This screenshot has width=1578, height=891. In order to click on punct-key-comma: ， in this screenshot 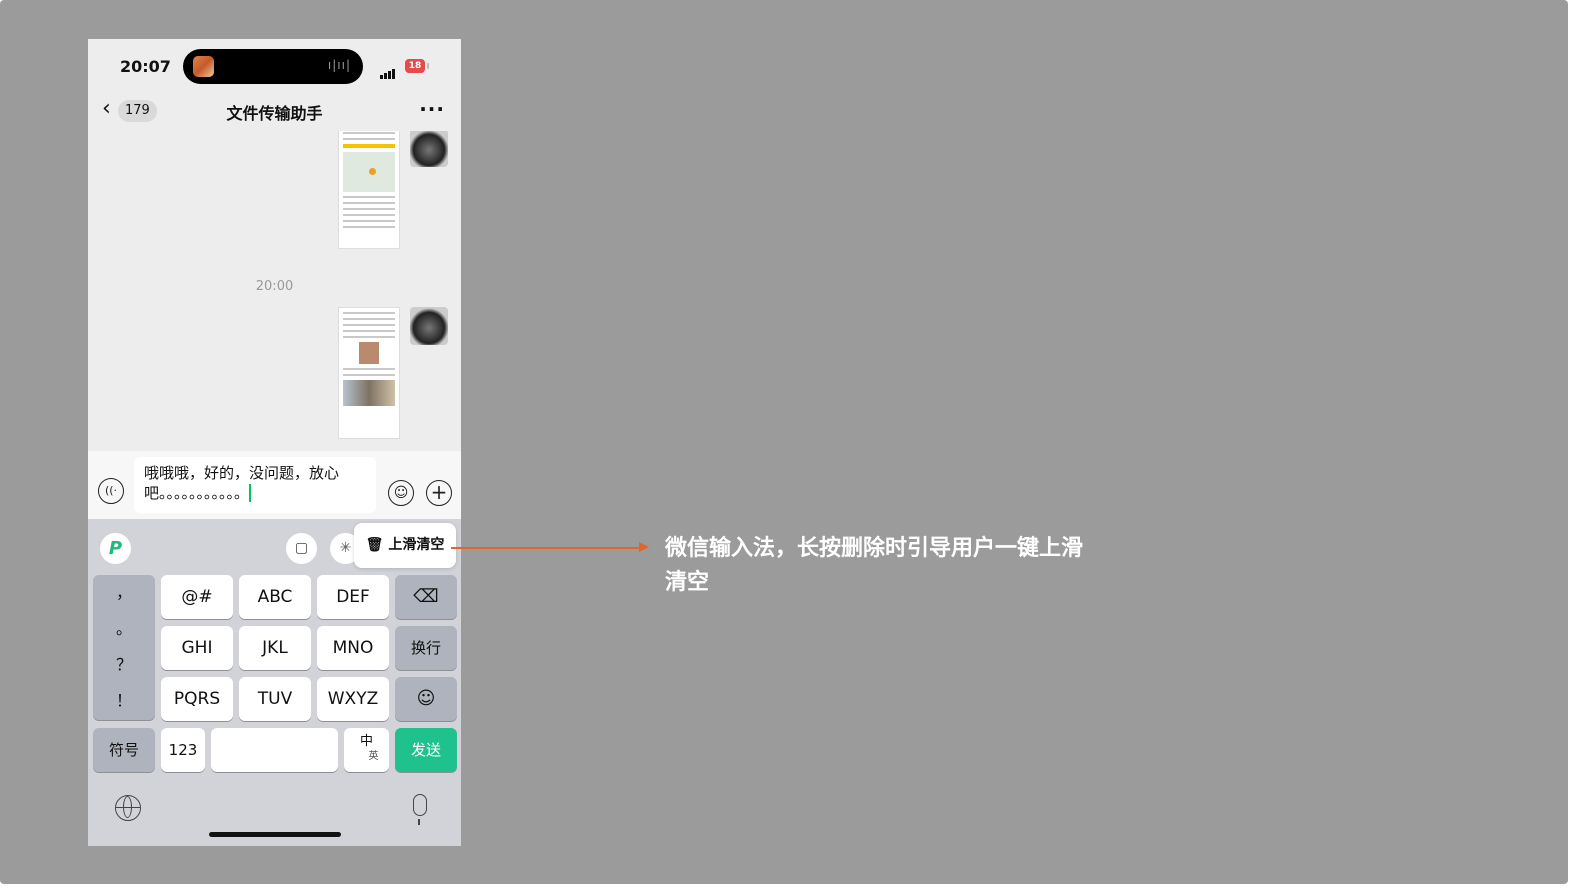, I will do `click(124, 593)`.